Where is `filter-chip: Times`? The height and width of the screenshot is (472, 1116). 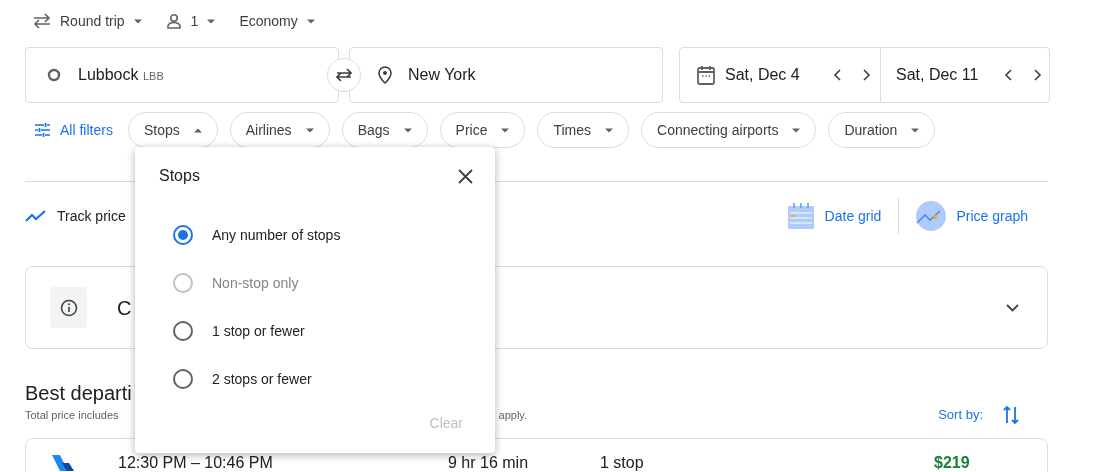 filter-chip: Times is located at coordinates (583, 130).